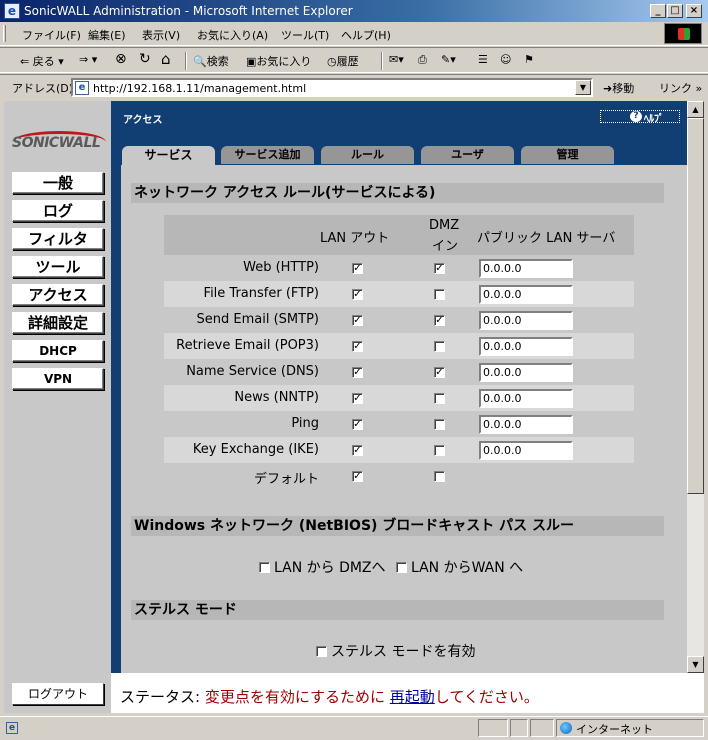 This screenshot has width=708, height=740. What do you see at coordinates (43, 88) in the screenshot?
I see `address-label: アドレス(D)` at bounding box center [43, 88].